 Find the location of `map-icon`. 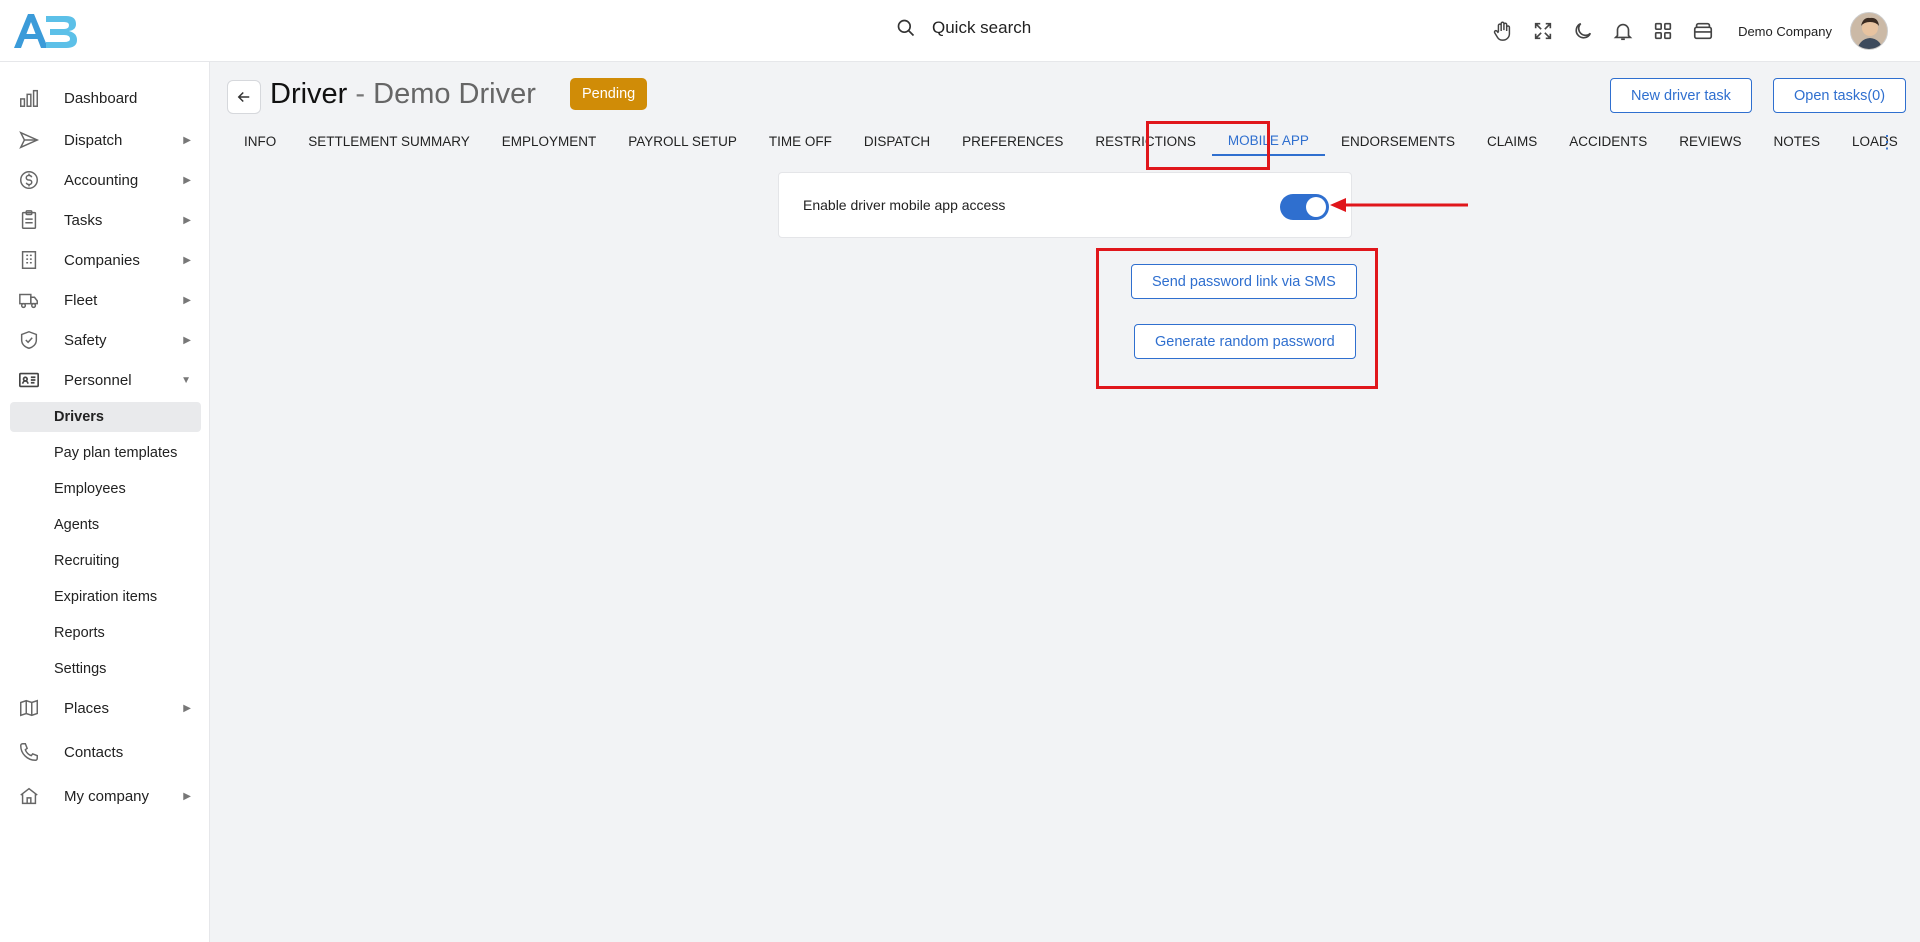

map-icon is located at coordinates (29, 708).